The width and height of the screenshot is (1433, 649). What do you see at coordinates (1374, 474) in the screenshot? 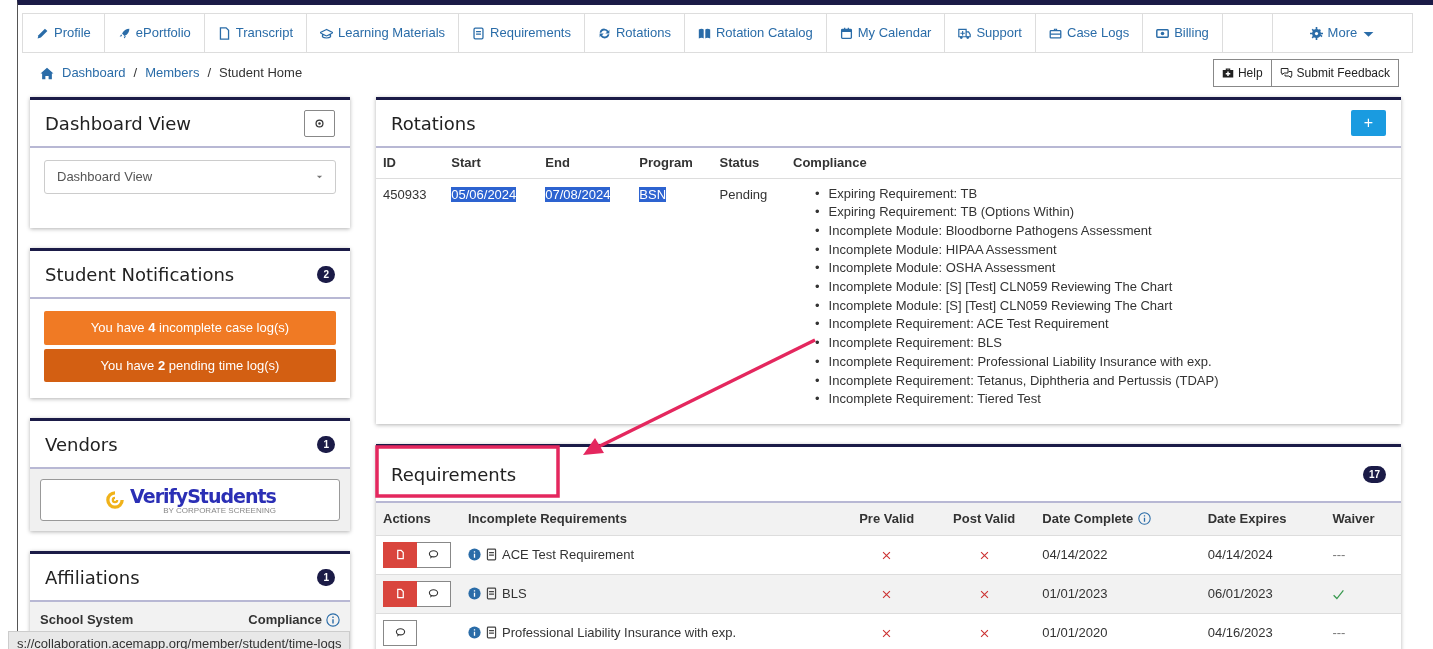
I see `count-badge: 17` at bounding box center [1374, 474].